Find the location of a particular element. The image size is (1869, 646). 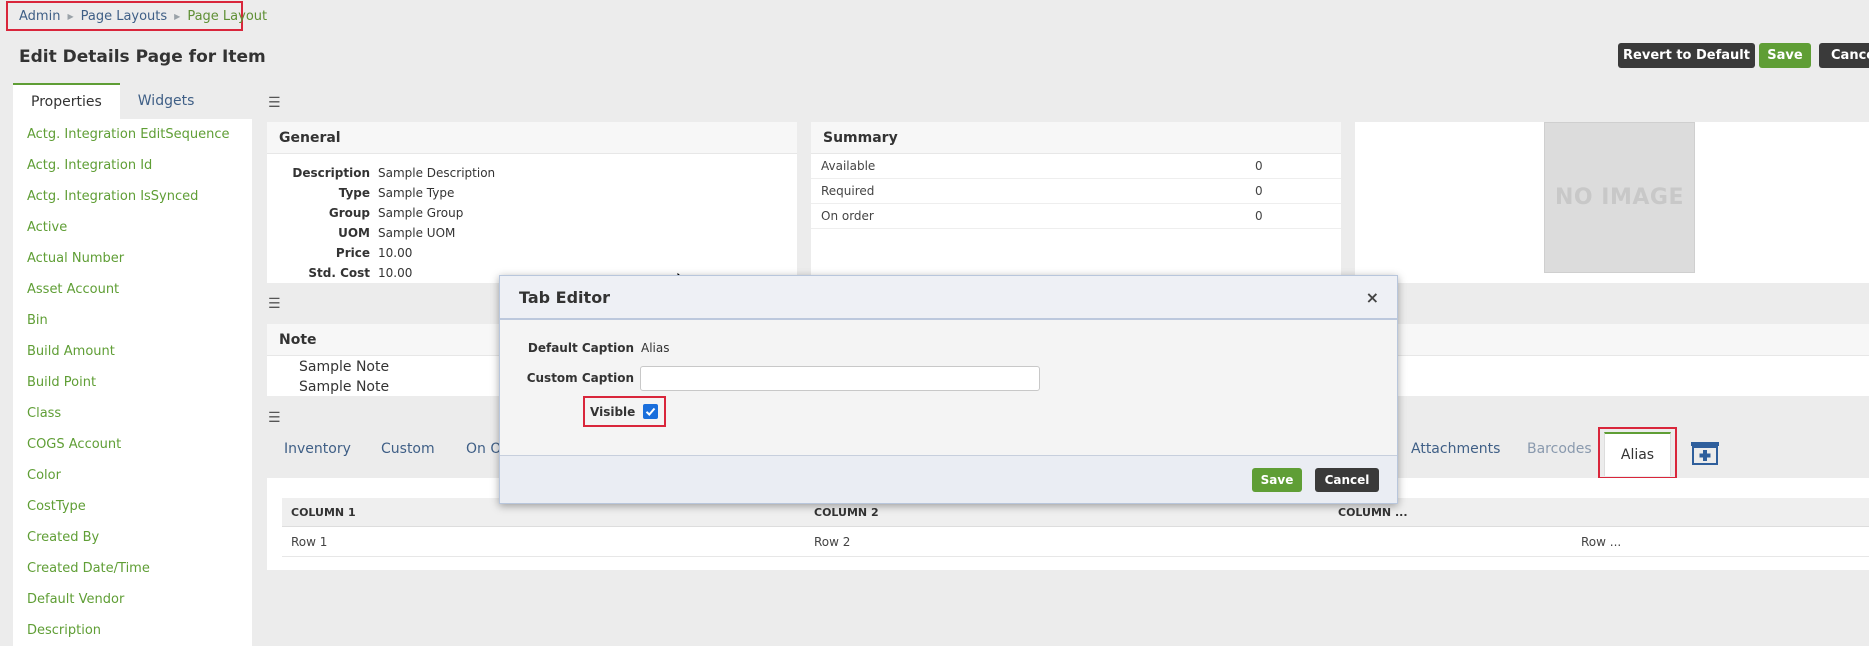

breadcrumb-page-layout: Page Layout is located at coordinates (227, 16).